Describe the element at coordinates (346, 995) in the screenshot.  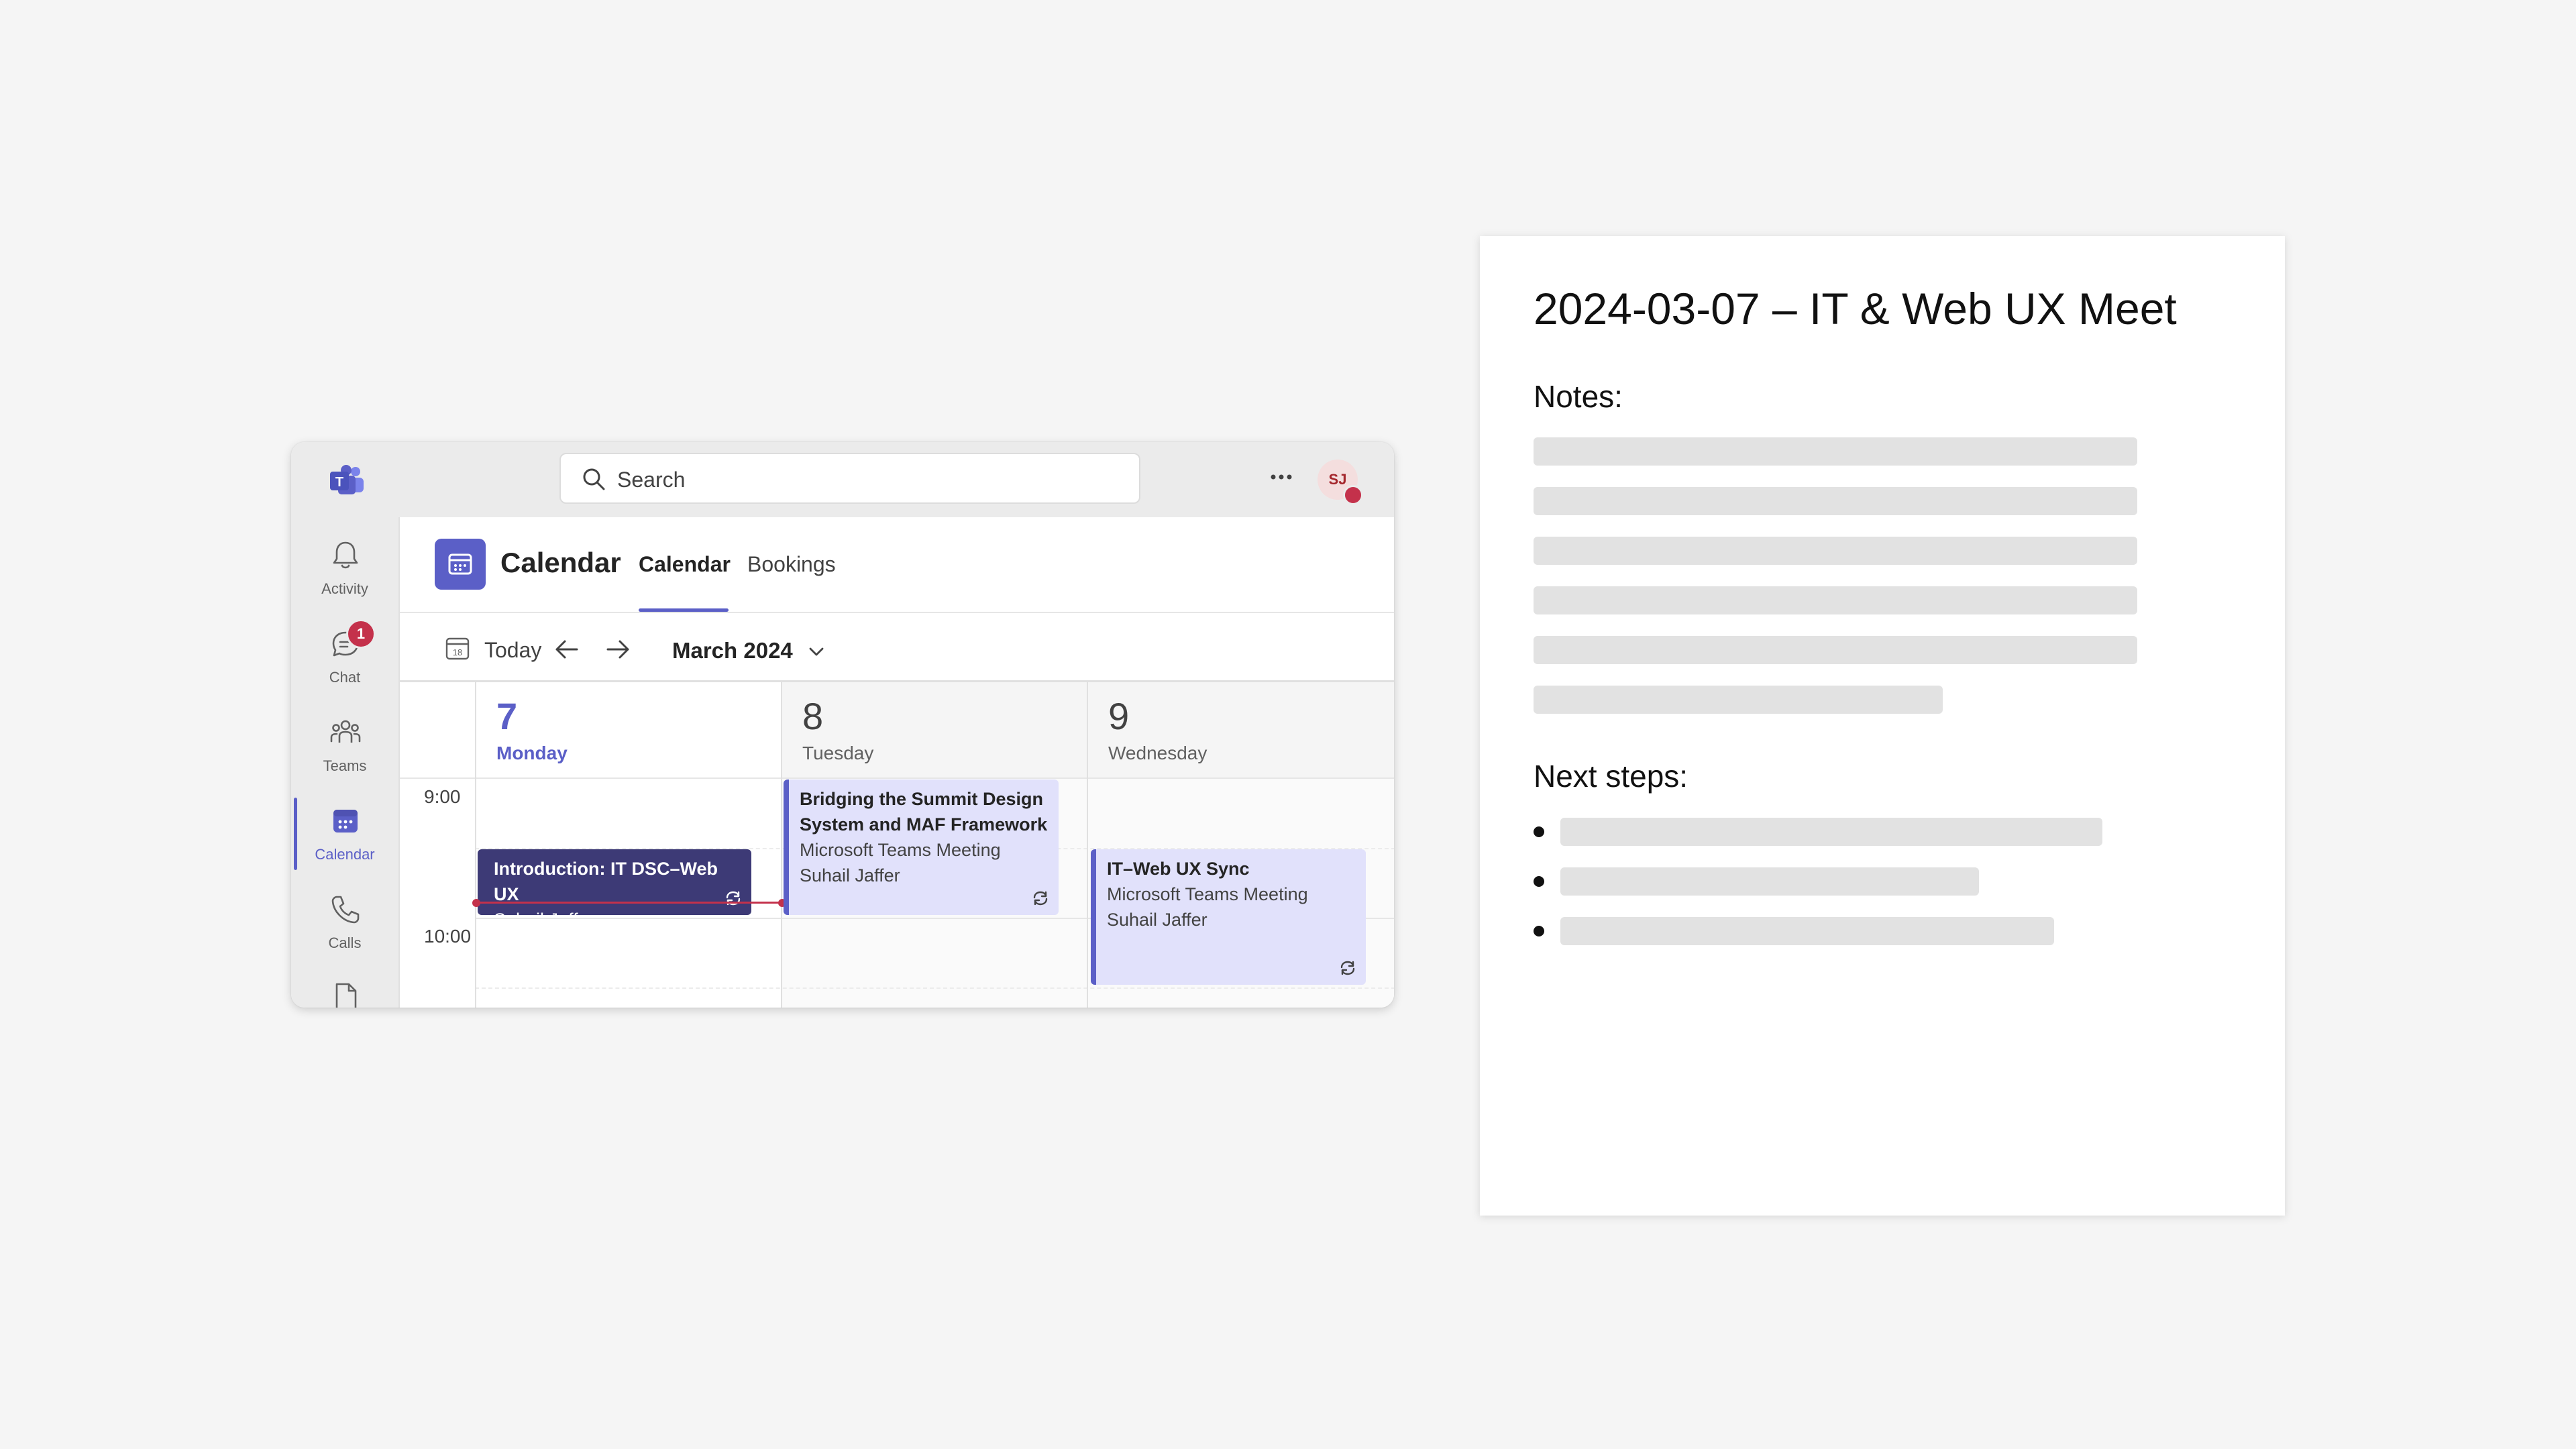
I see `file-icon` at that location.